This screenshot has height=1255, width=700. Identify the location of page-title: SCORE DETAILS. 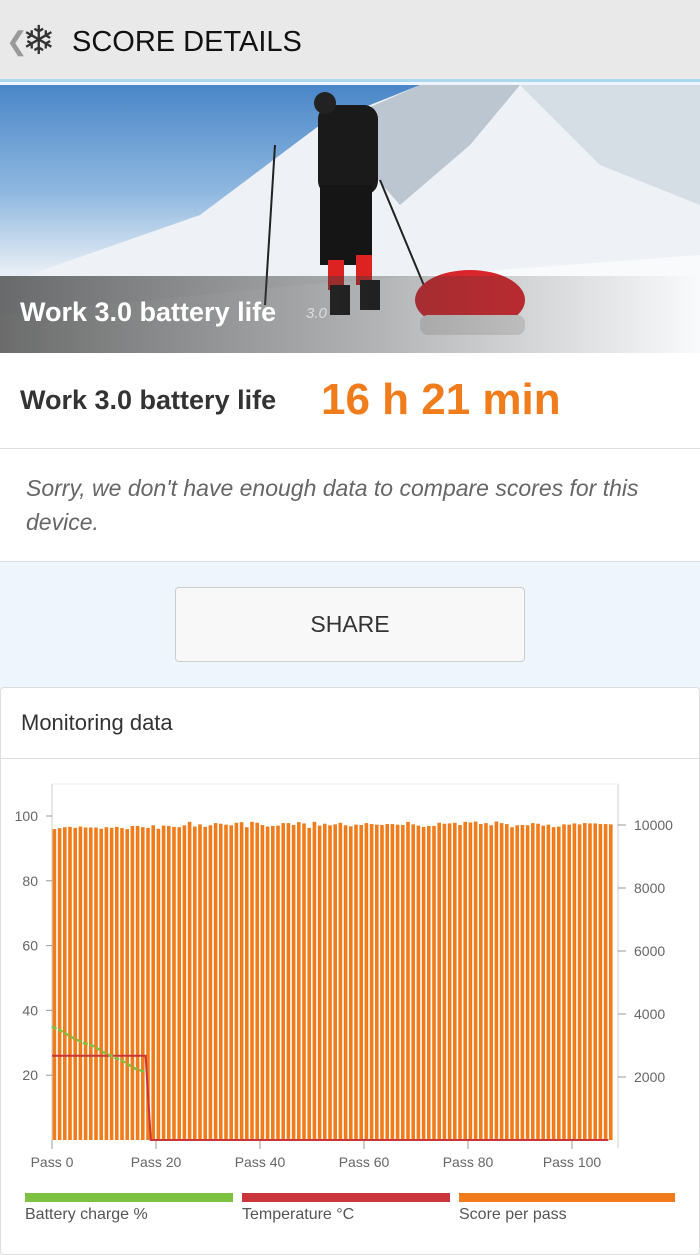
(187, 42).